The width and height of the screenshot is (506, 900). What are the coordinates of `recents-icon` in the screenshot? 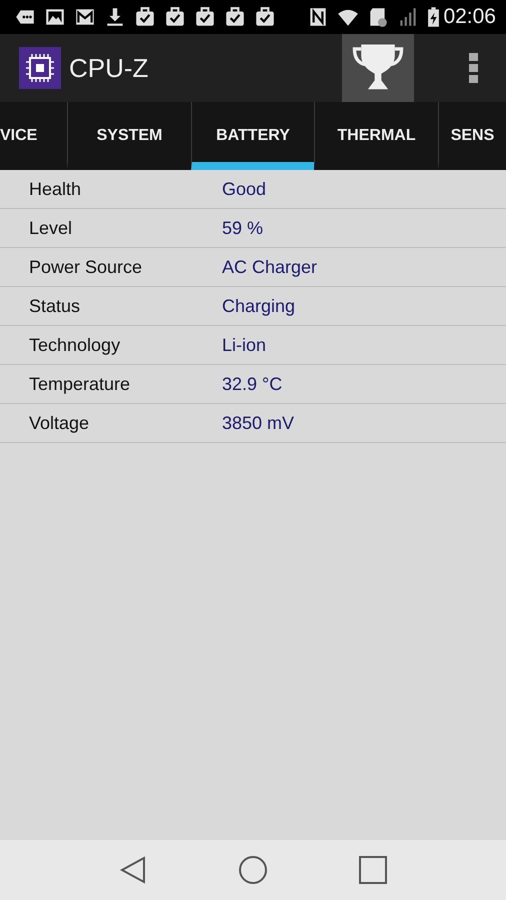 It's located at (373, 870).